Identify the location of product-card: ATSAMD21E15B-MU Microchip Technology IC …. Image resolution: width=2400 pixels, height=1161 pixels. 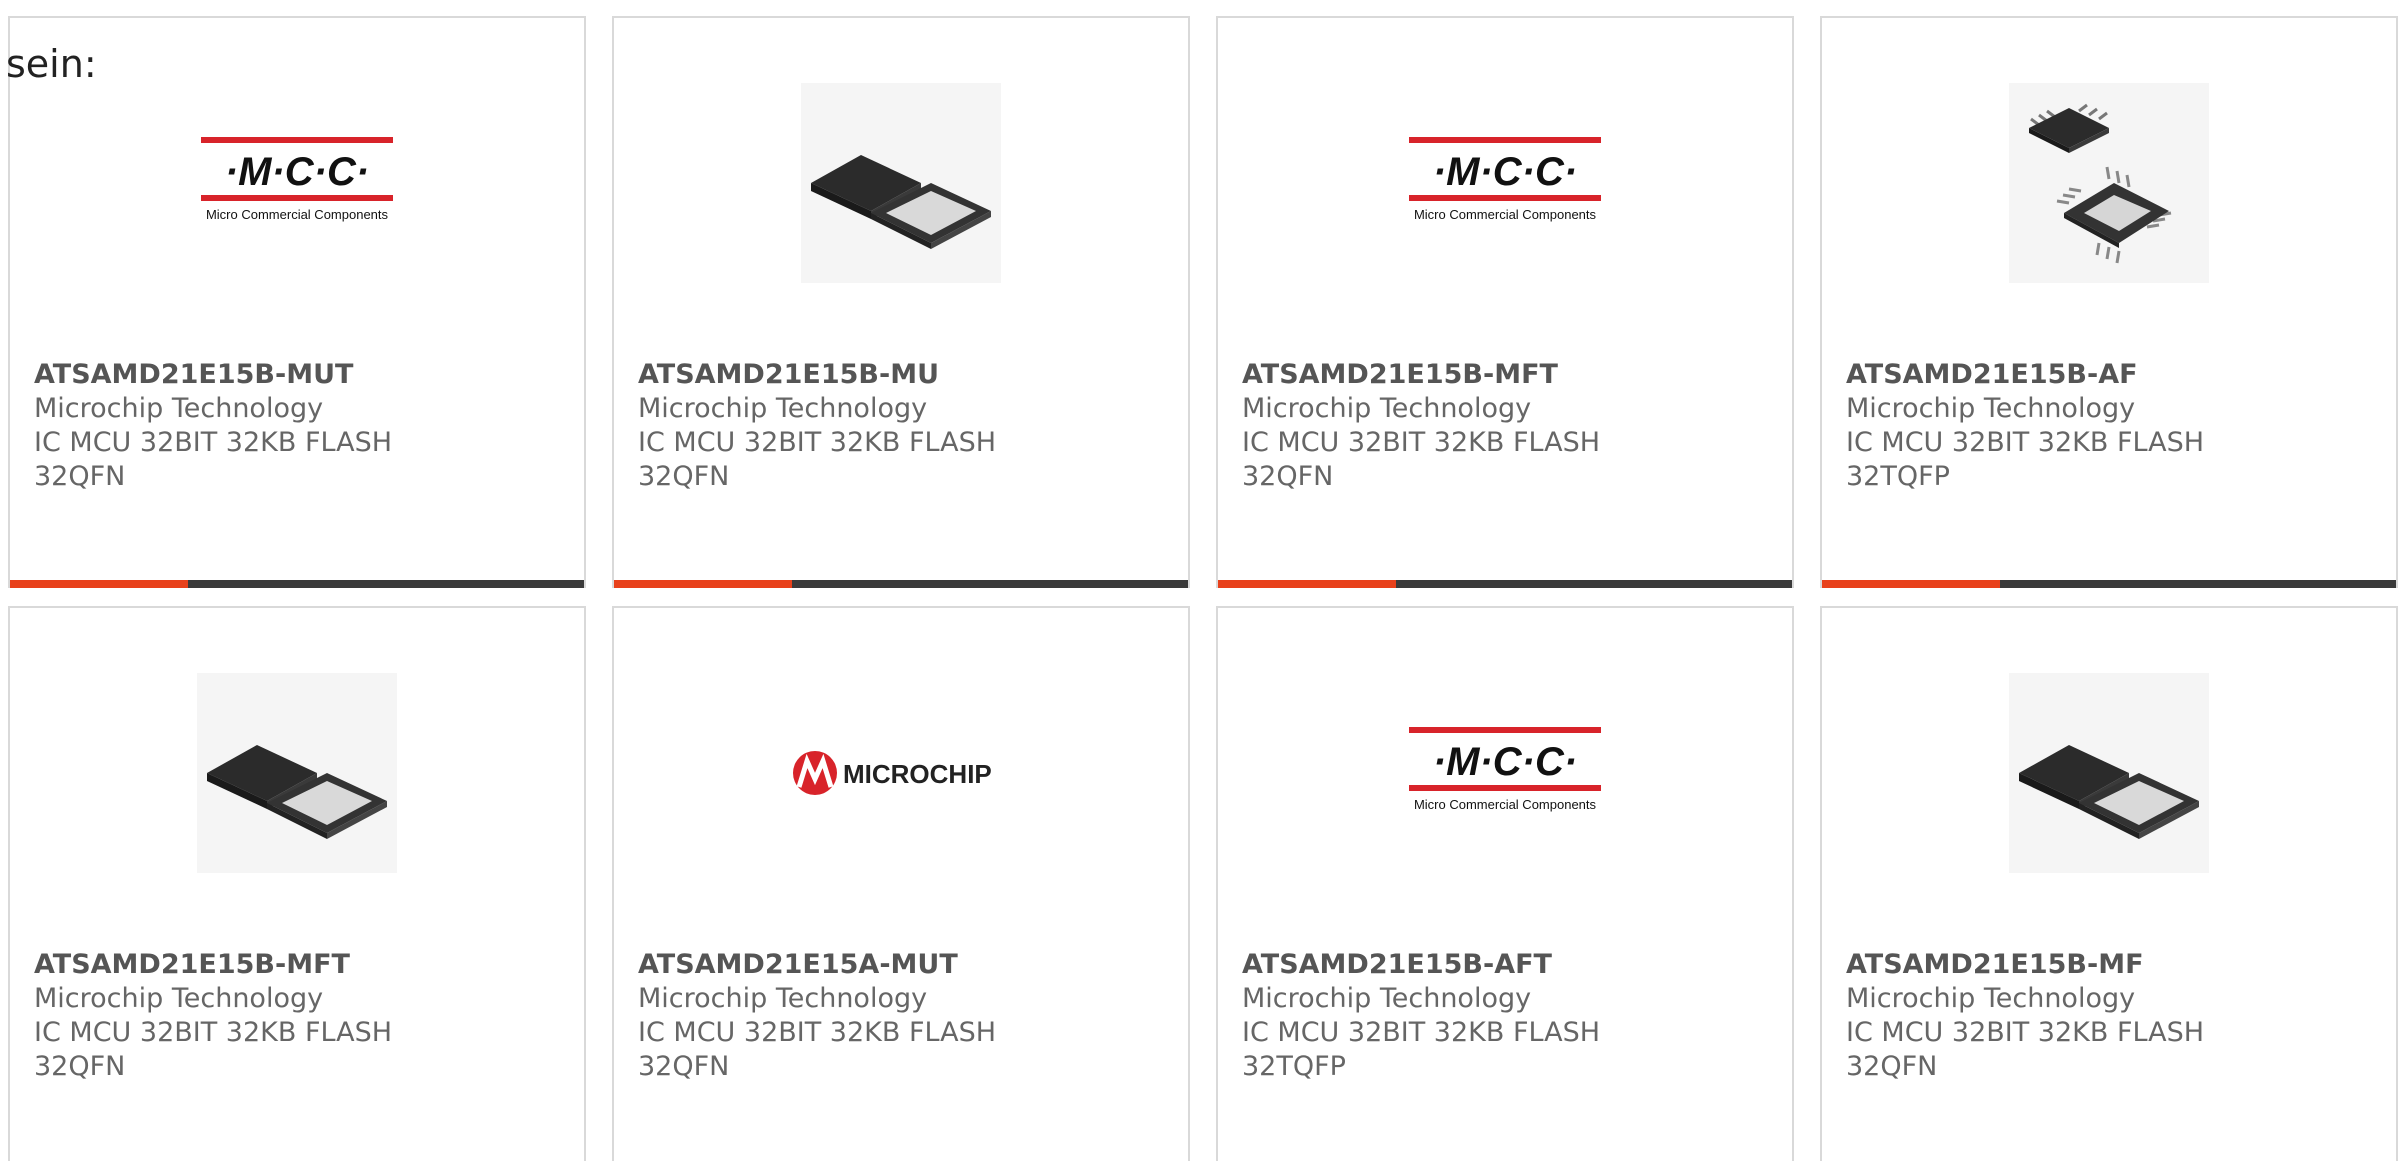
(901, 302).